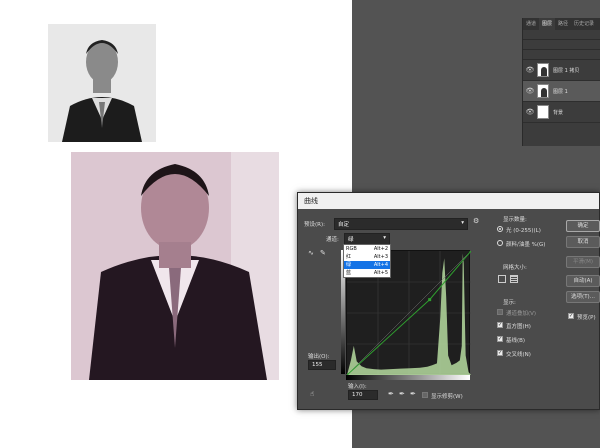 This screenshot has height=448, width=600. What do you see at coordinates (351, 240) in the screenshot?
I see `channel-value: 绿` at bounding box center [351, 240].